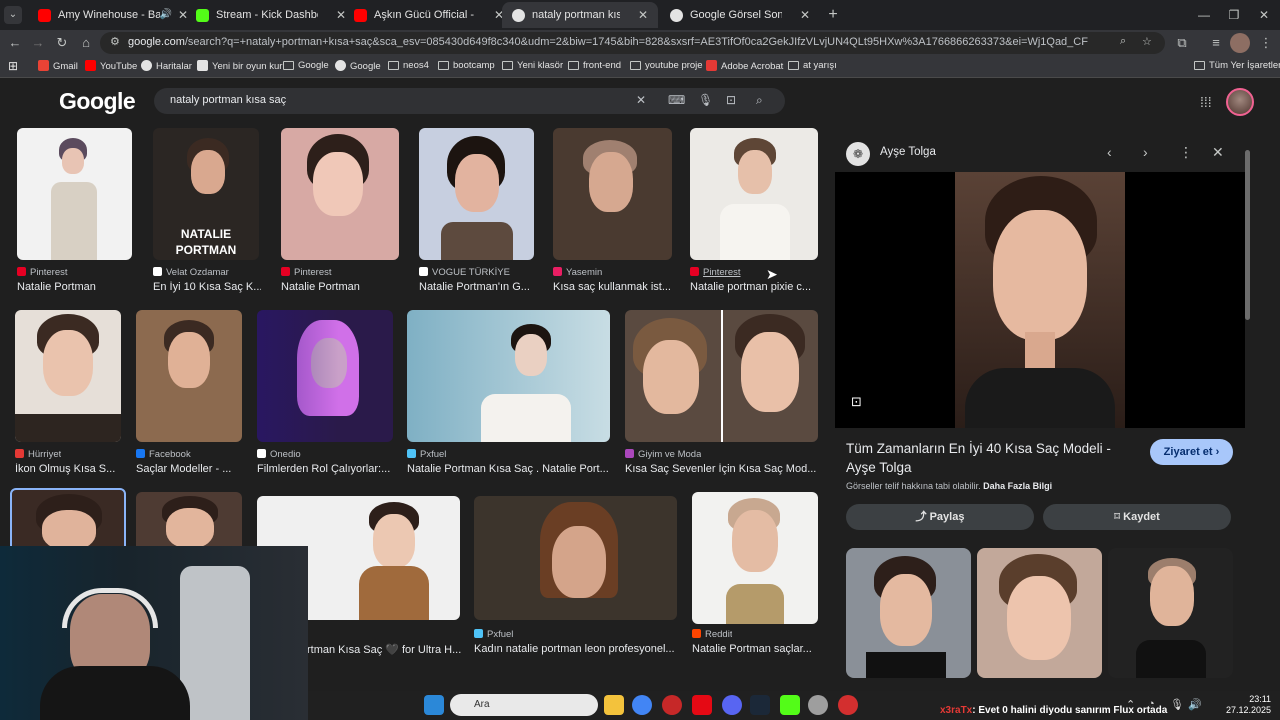 Image resolution: width=1280 pixels, height=720 pixels. I want to click on apps-grid-icon: ⊞, so click(13, 66).